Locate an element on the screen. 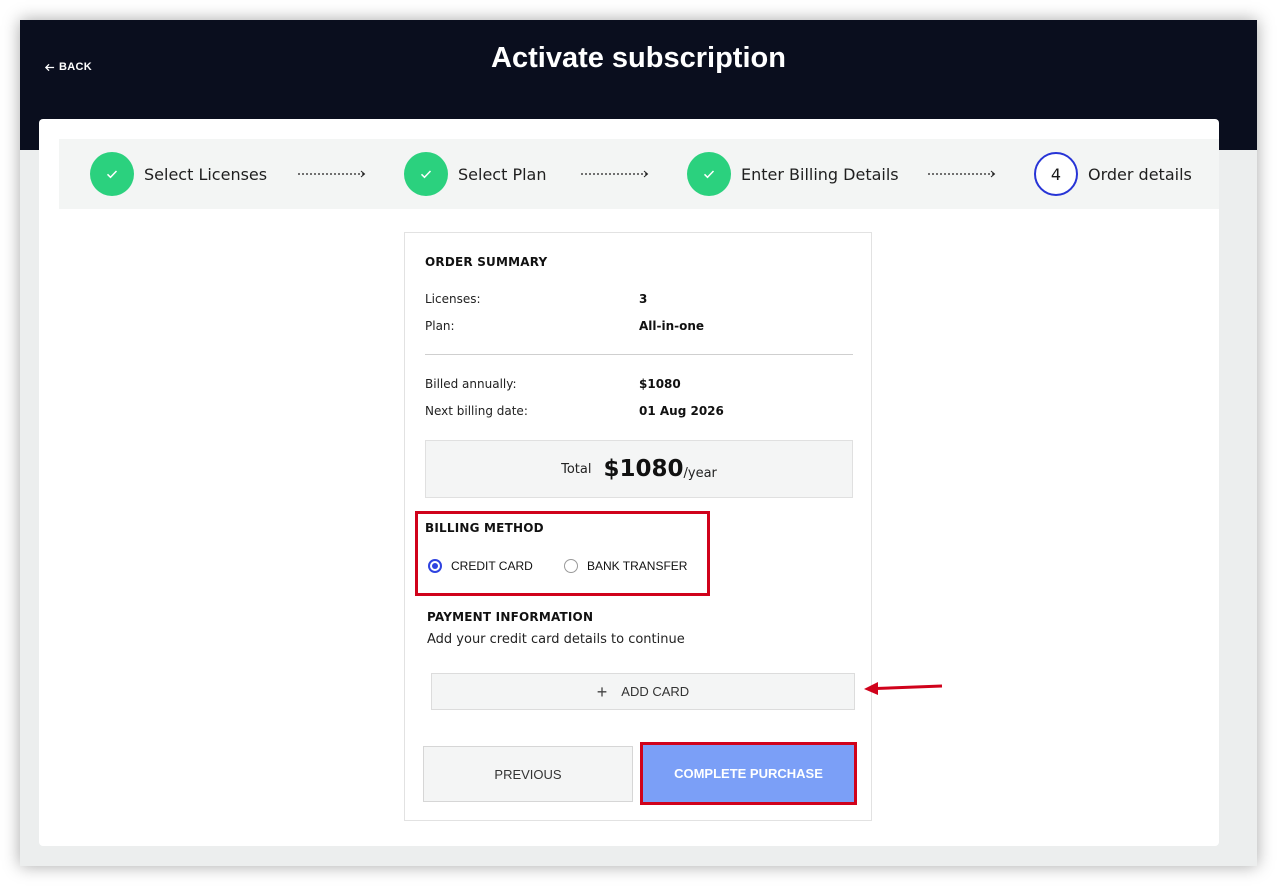 This screenshot has width=1277, height=886. total-period: /year is located at coordinates (700, 473).